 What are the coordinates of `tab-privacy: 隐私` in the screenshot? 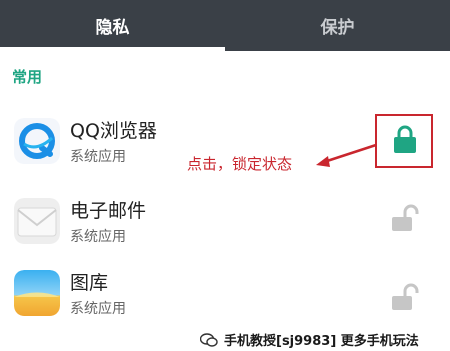 It's located at (112, 25).